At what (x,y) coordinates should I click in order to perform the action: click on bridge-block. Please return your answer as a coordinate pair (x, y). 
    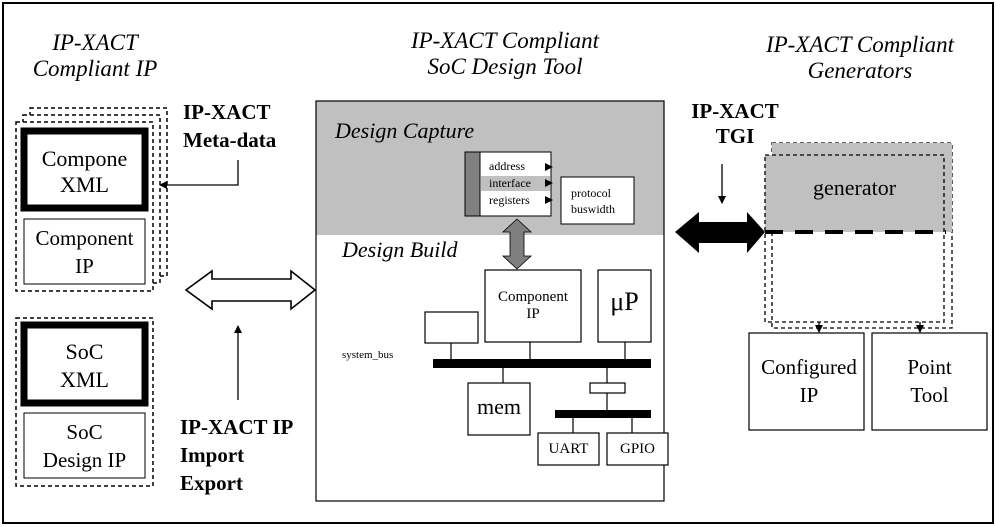
    Looking at the image, I should click on (607, 388).